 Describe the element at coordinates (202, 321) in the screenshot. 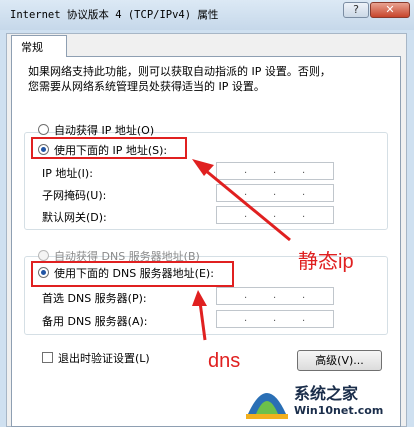

I see `arrow-to-dns-line` at that location.